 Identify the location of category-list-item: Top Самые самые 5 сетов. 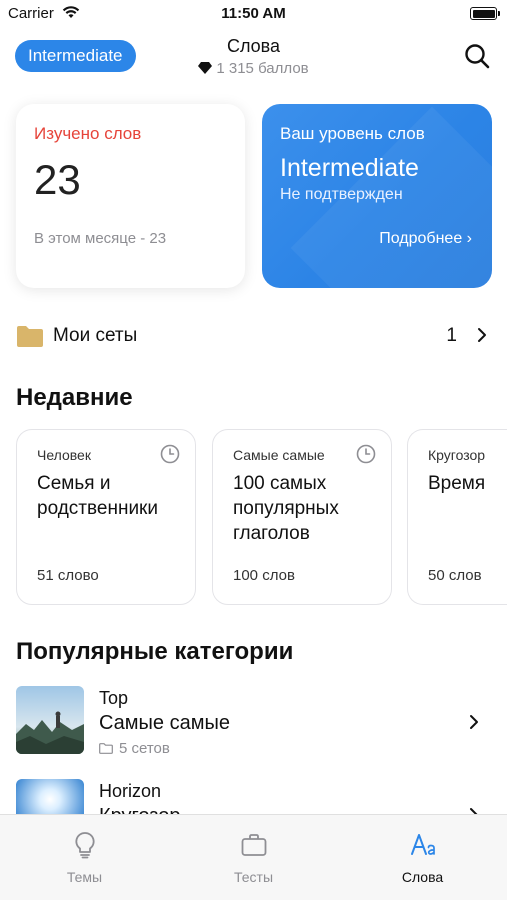
(253, 726).